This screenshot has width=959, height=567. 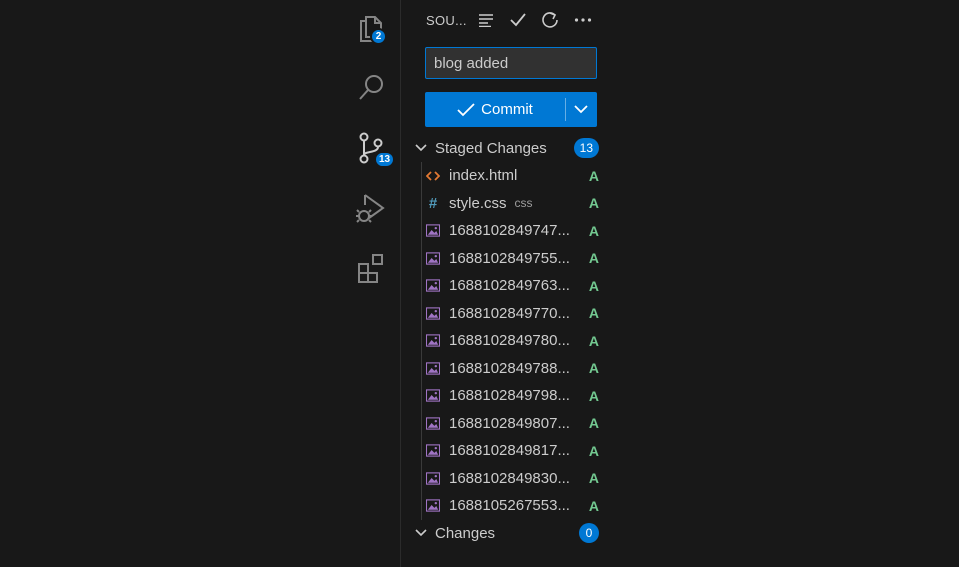 What do you see at coordinates (507, 533) in the screenshot?
I see `changes-header: Changes 0` at bounding box center [507, 533].